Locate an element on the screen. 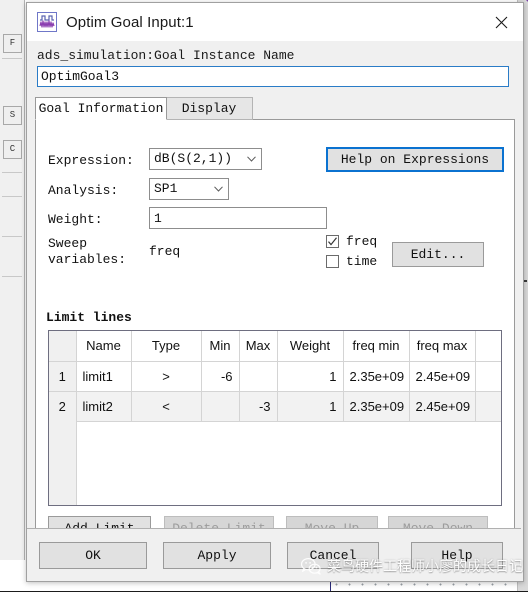  waveform-icon is located at coordinates (47, 22).